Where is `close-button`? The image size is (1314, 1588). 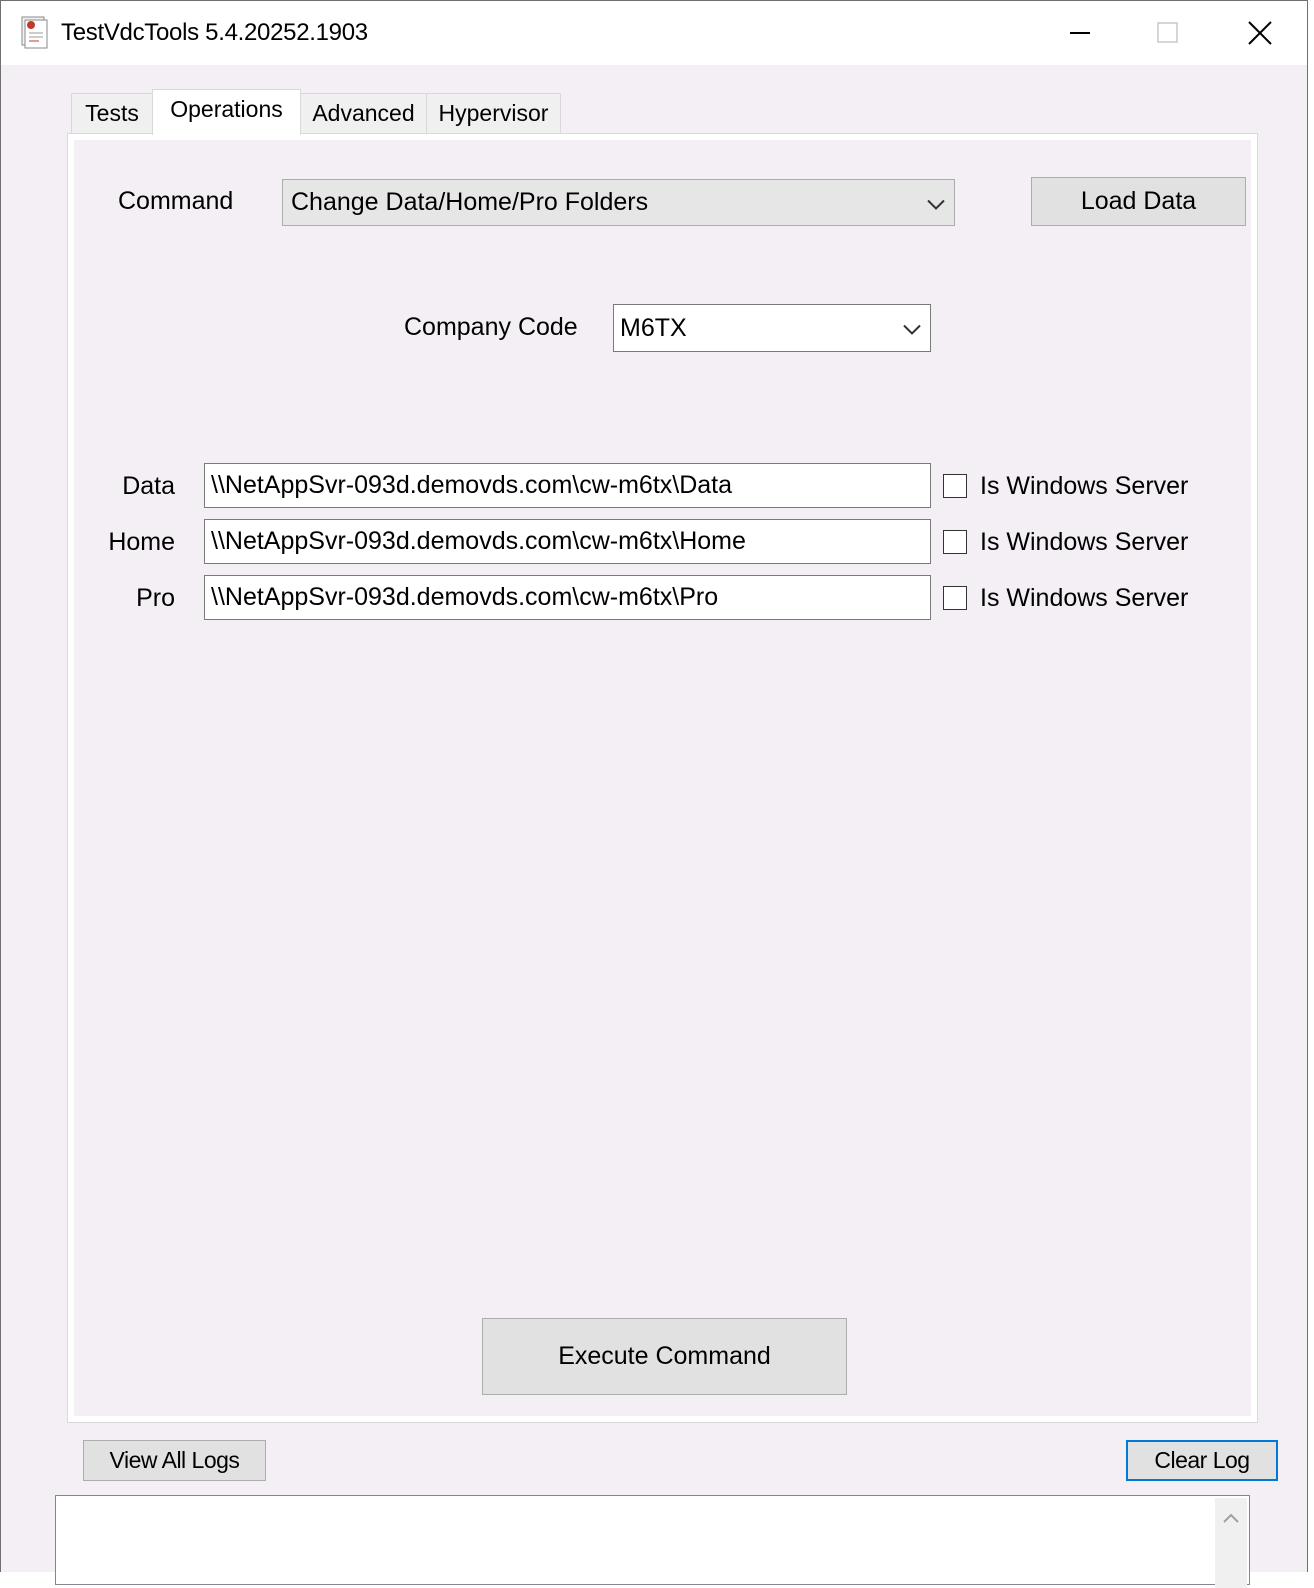 close-button is located at coordinates (1260, 33).